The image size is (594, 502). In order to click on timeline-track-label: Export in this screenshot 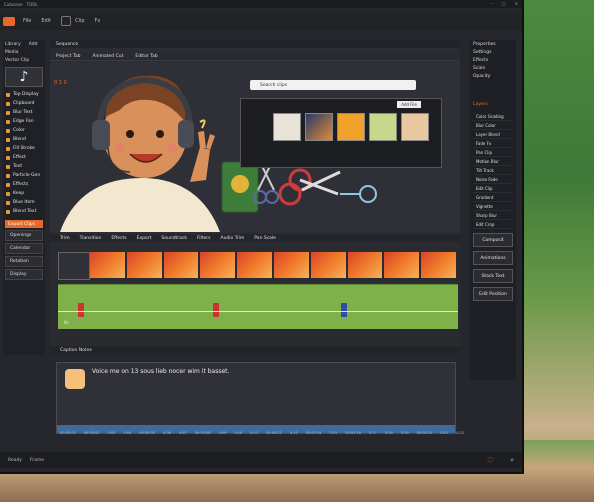, I will do `click(144, 238)`.